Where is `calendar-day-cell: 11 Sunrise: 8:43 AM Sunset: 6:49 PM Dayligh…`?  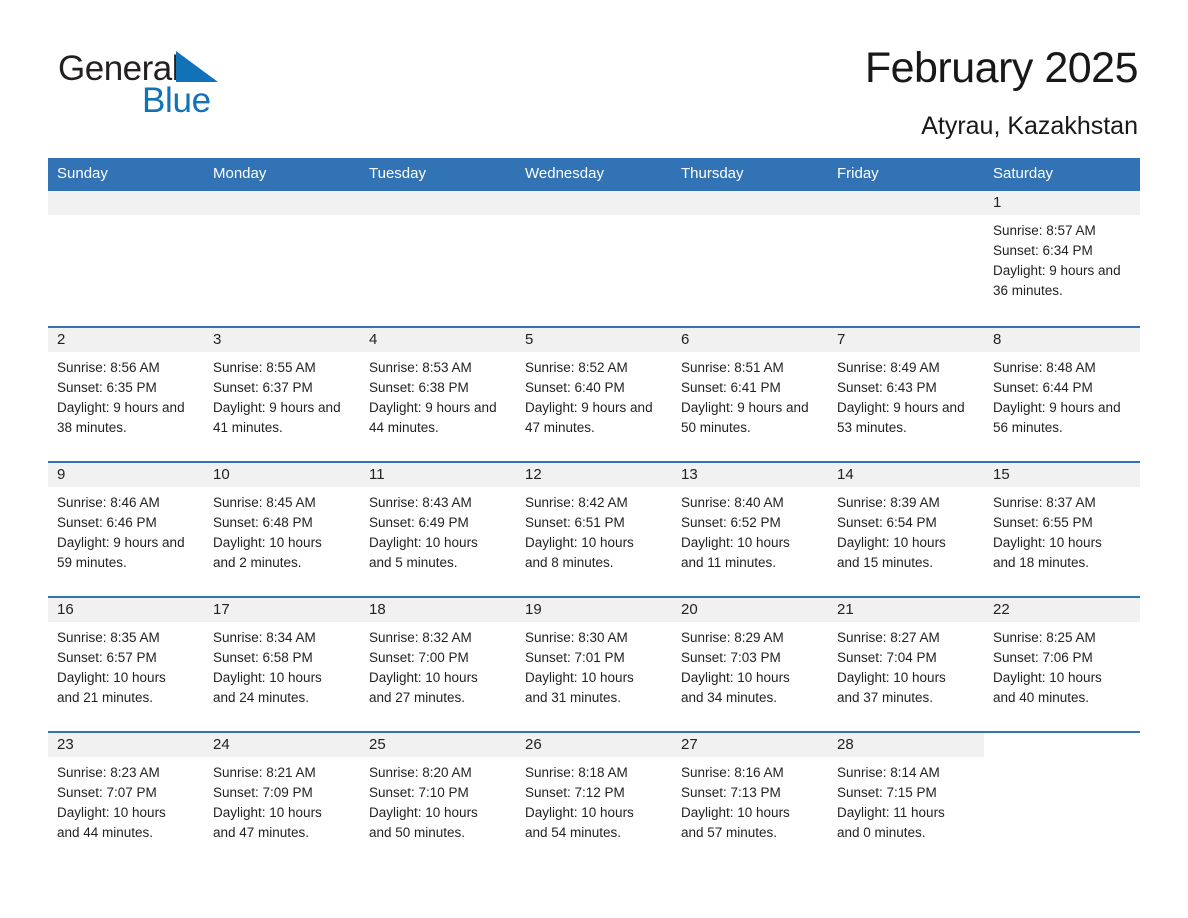 calendar-day-cell: 11 Sunrise: 8:43 AM Sunset: 6:49 PM Dayligh… is located at coordinates (438, 529).